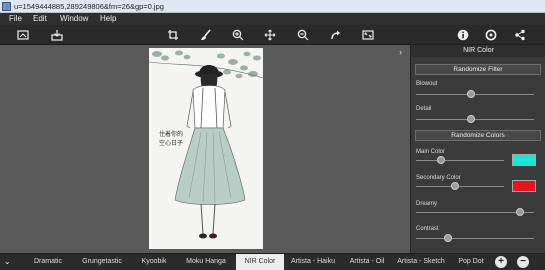 This screenshot has width=545, height=270. I want to click on filter-tab-moku-hanga: Moku Hanga, so click(206, 262).